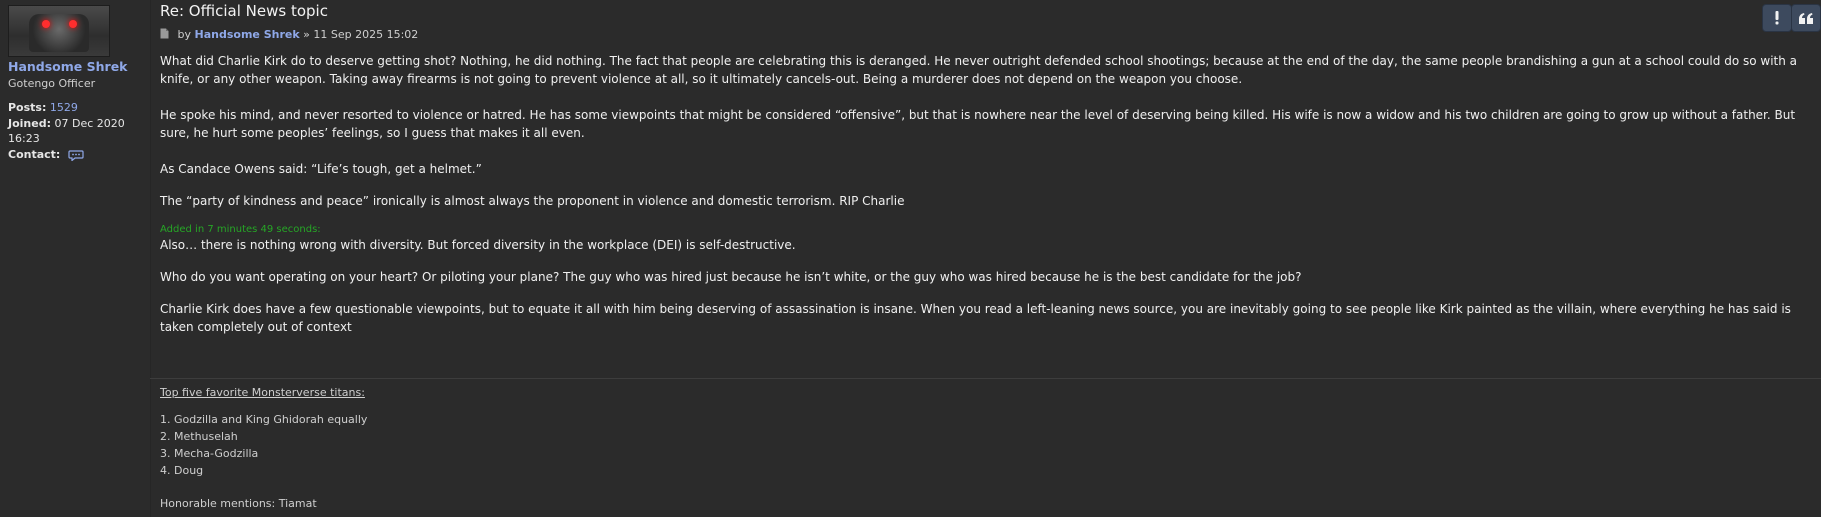 The width and height of the screenshot is (1821, 517). I want to click on report-button, so click(1777, 18).